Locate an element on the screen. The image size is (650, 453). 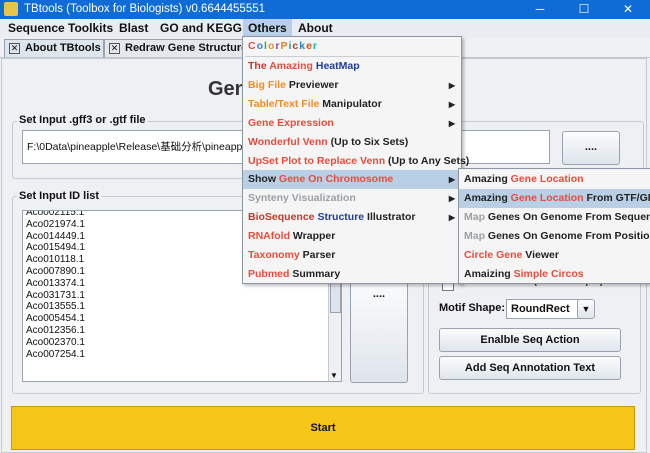
menu-item-text: Show is located at coordinates (263, 179).